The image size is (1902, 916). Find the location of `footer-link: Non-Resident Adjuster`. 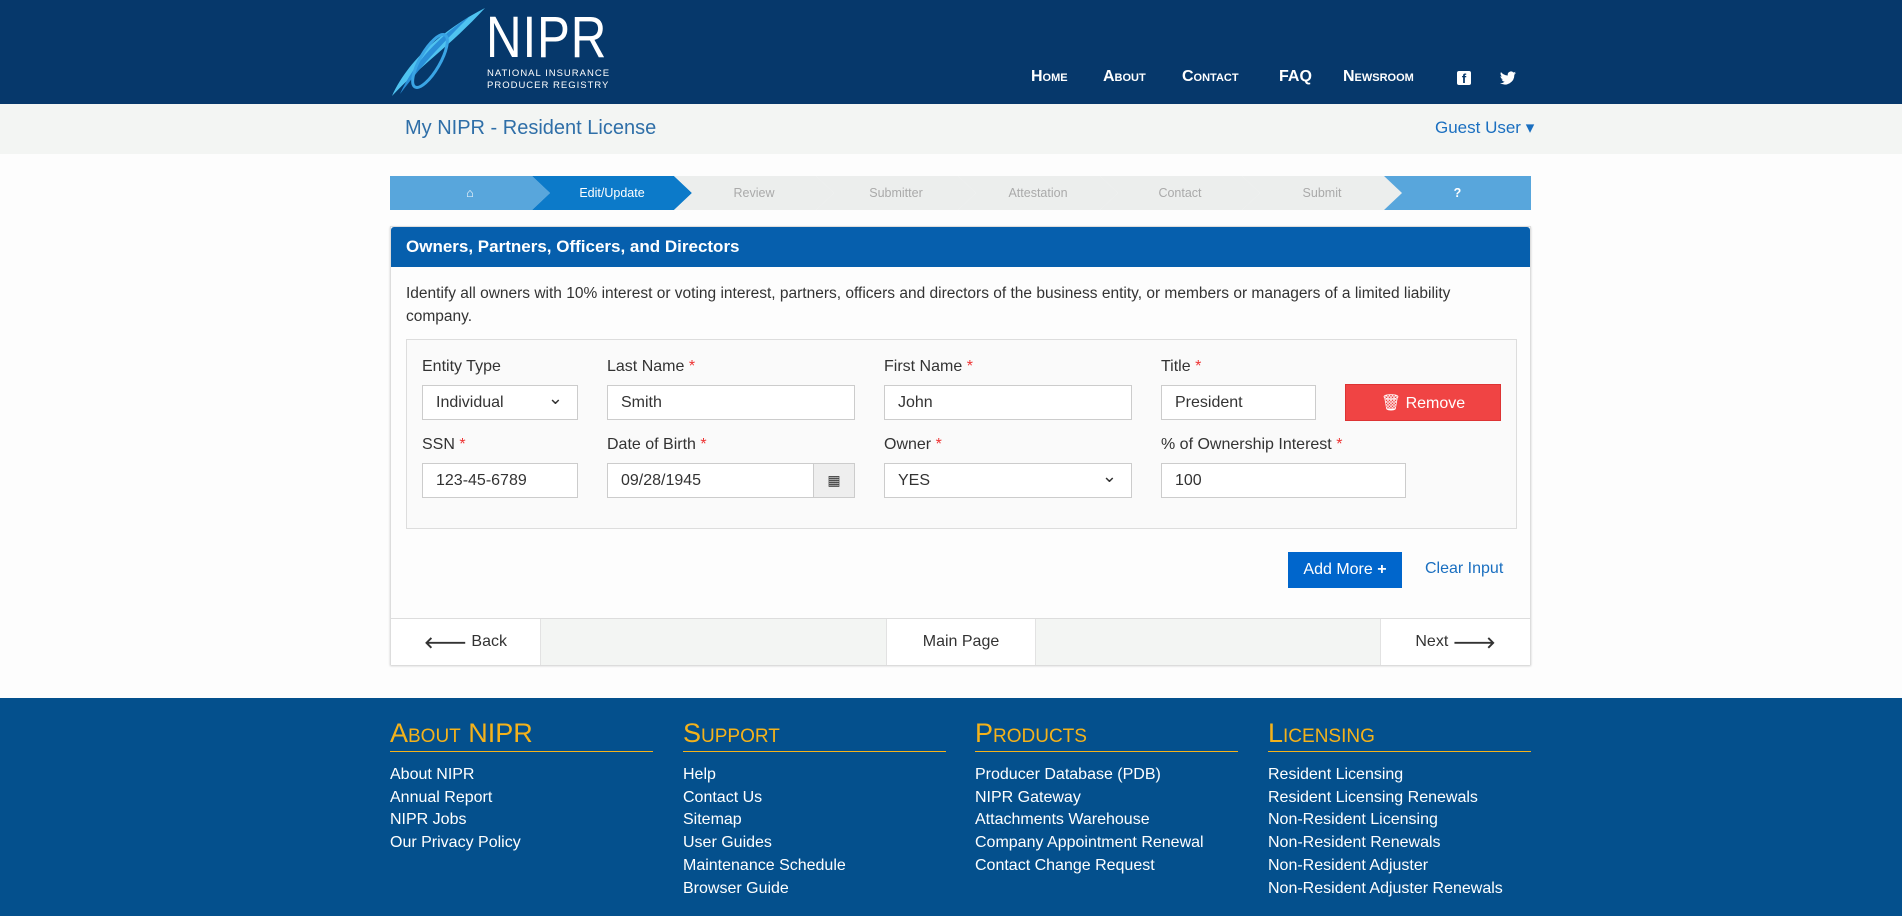

footer-link: Non-Resident Adjuster is located at coordinates (1399, 866).